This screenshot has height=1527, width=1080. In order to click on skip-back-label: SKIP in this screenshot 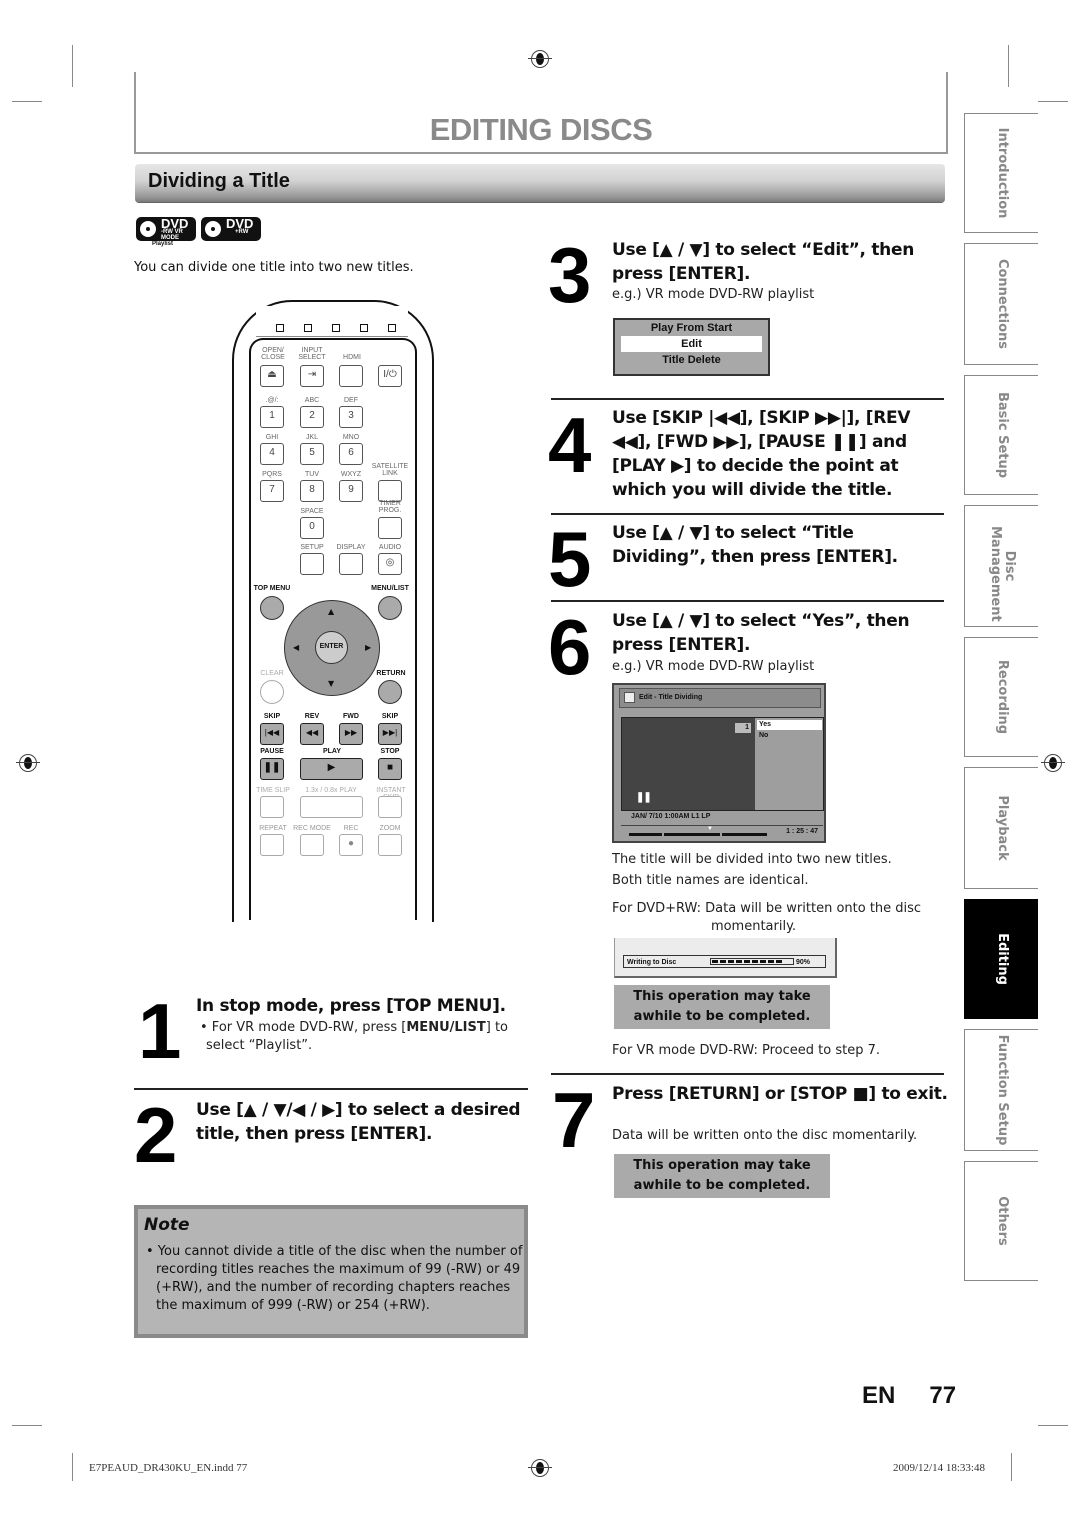, I will do `click(272, 716)`.